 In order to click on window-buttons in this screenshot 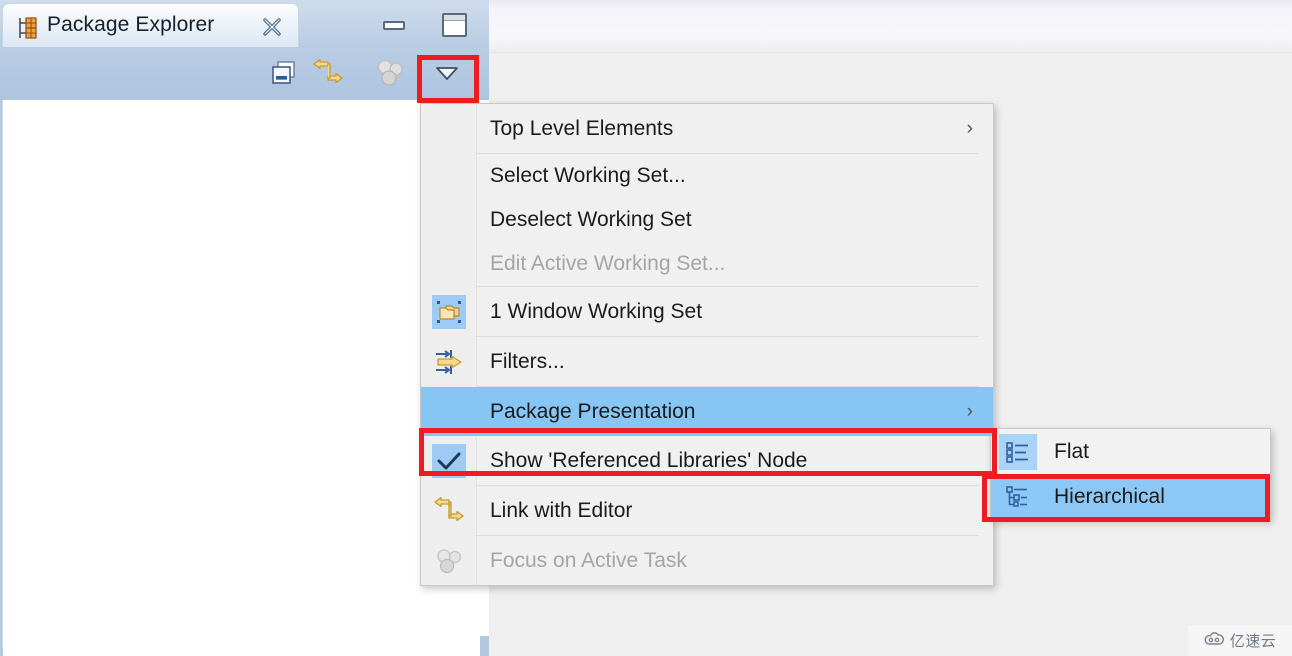, I will do `click(425, 25)`.